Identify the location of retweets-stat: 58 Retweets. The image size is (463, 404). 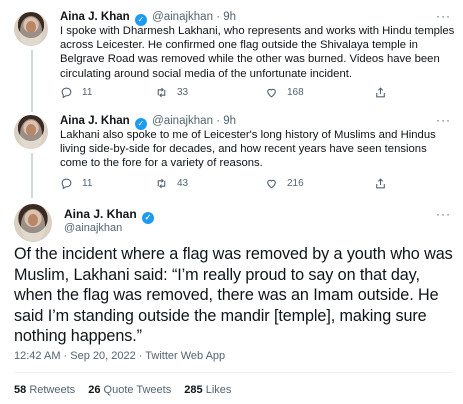
(44, 390).